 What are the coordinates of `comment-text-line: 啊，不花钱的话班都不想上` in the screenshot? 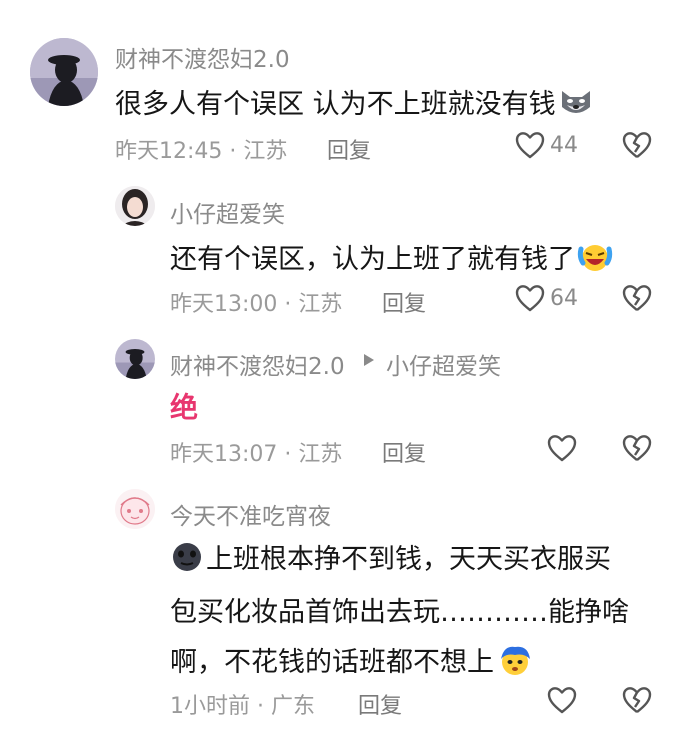 It's located at (352, 662).